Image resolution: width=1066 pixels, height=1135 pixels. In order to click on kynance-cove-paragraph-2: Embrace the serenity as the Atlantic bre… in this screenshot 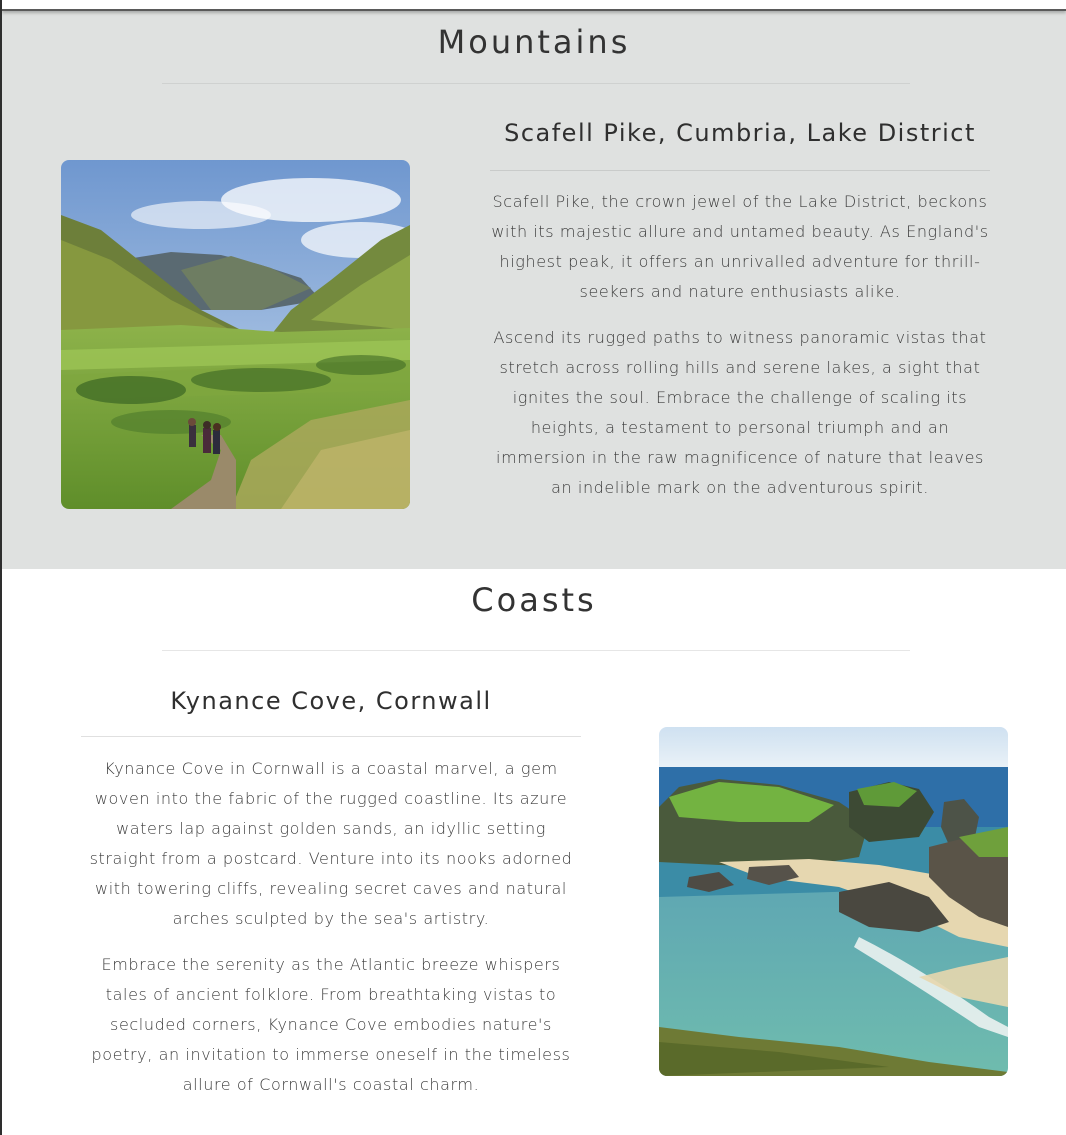, I will do `click(331, 1024)`.